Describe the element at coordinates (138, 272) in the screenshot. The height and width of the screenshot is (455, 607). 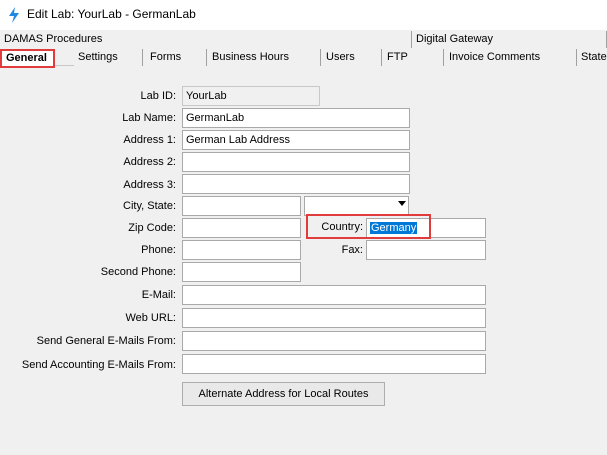
I see `second-phone-label: Second Phone:` at that location.